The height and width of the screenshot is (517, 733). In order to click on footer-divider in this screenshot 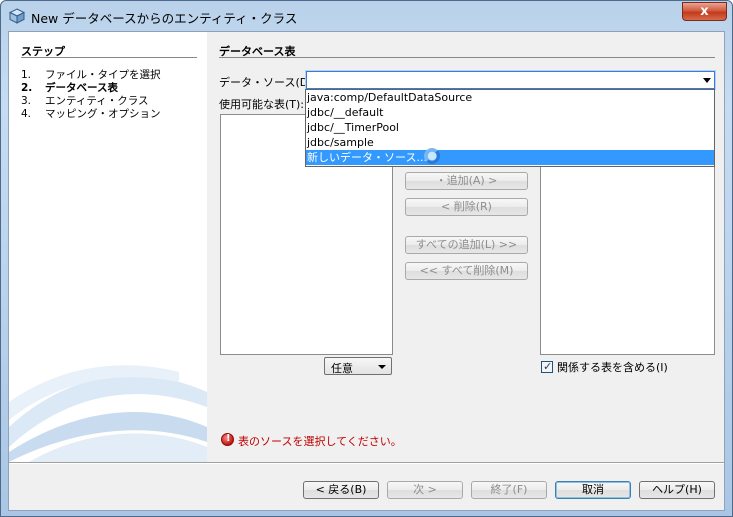, I will do `click(366, 463)`.